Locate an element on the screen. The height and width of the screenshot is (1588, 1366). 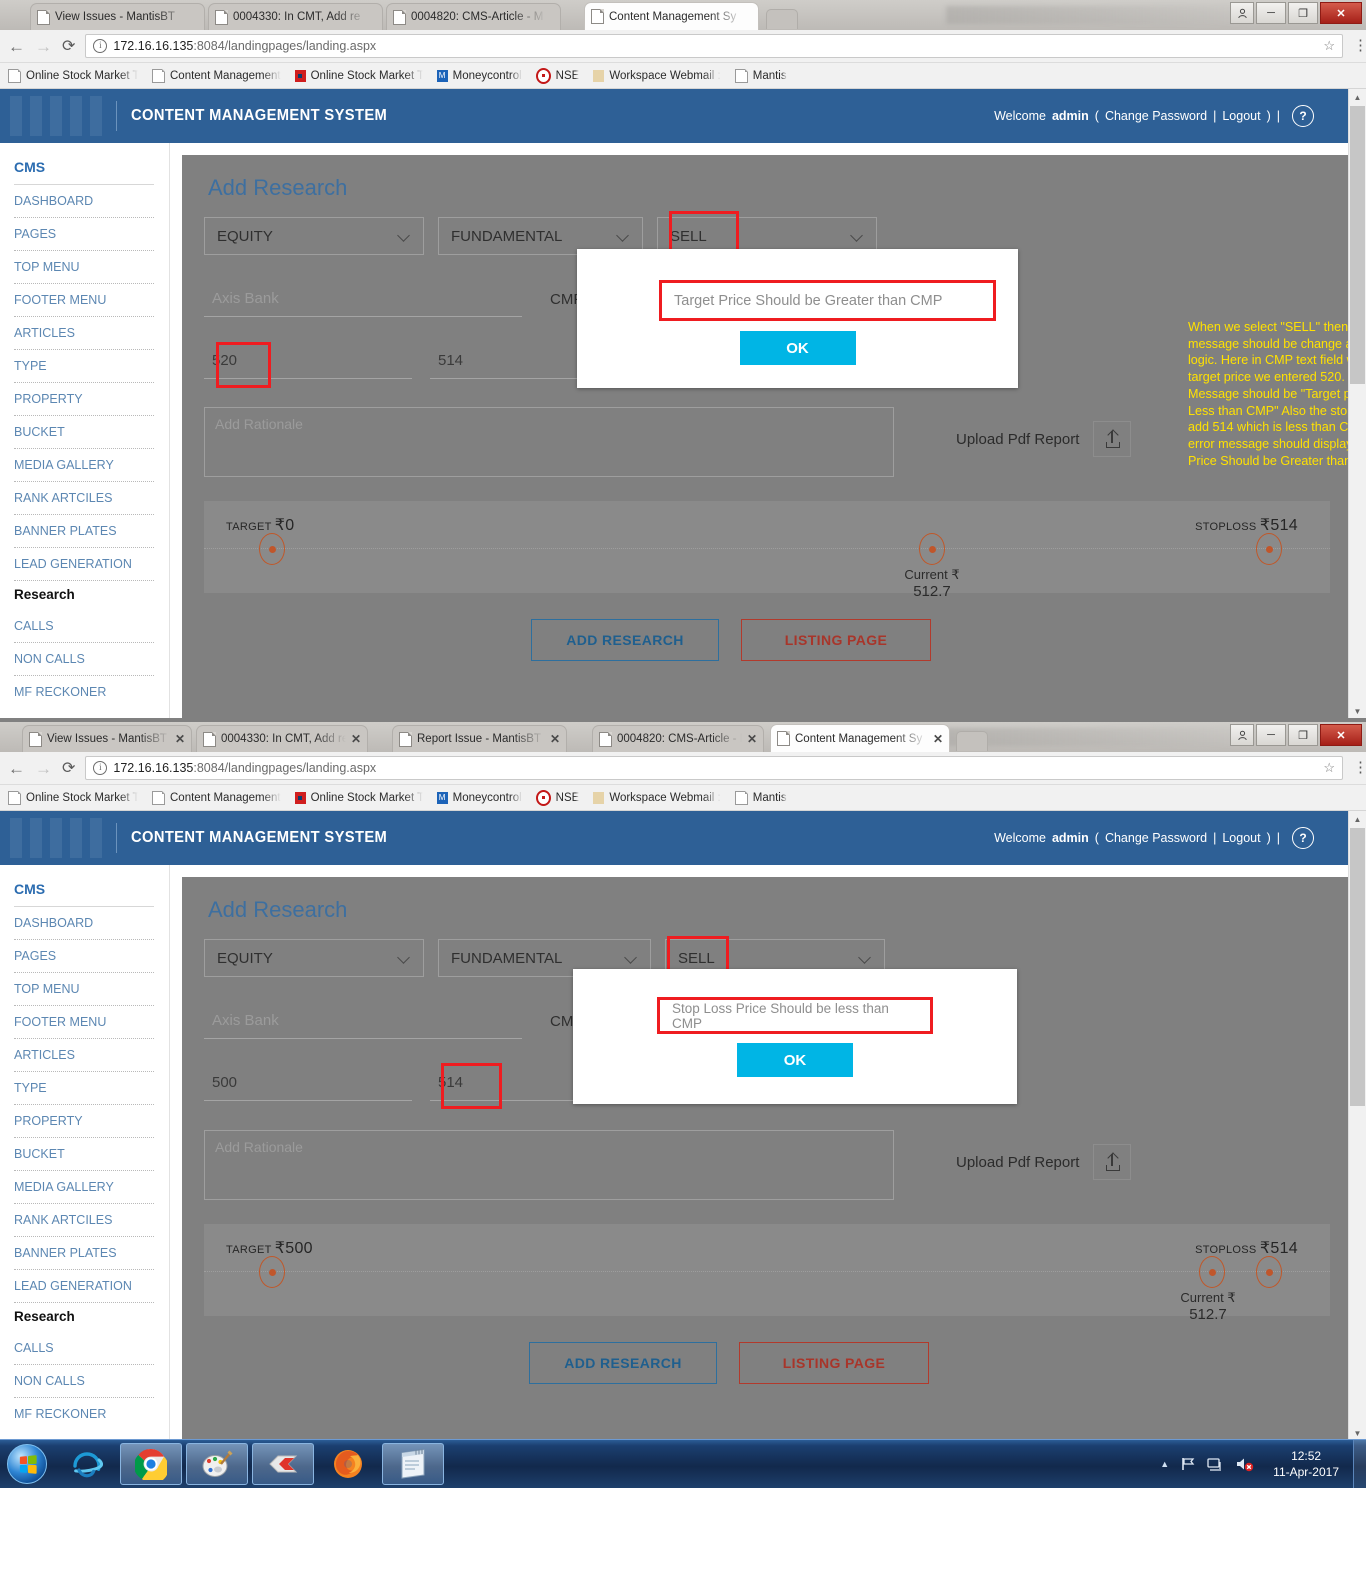
browser-tab: 0004330: In CMT, Add re ✕ is located at coordinates (282, 738).